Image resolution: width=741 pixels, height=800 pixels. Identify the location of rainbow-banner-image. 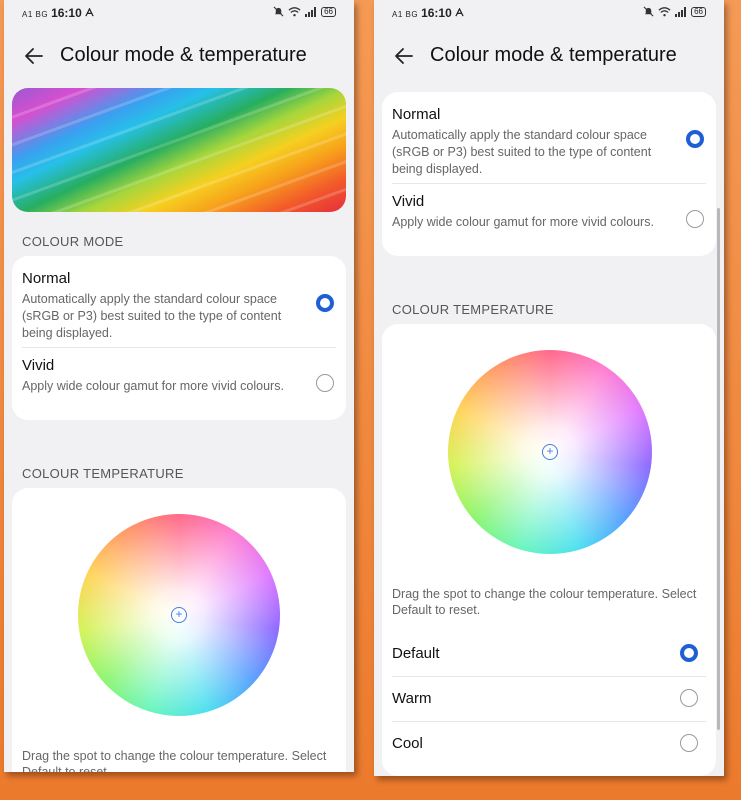
(179, 150).